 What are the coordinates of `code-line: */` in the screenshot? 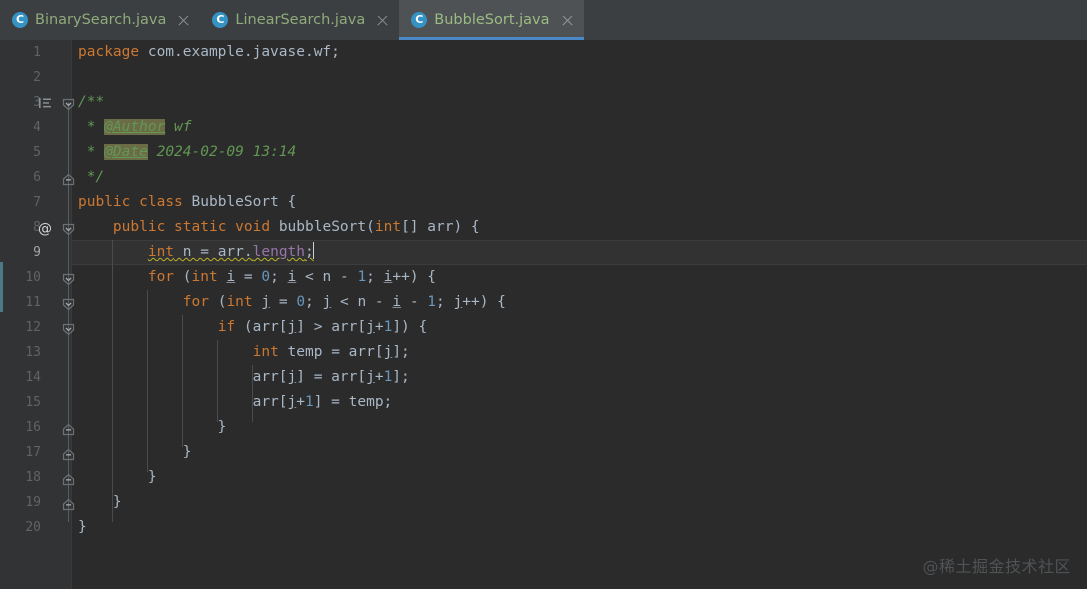 It's located at (91, 177).